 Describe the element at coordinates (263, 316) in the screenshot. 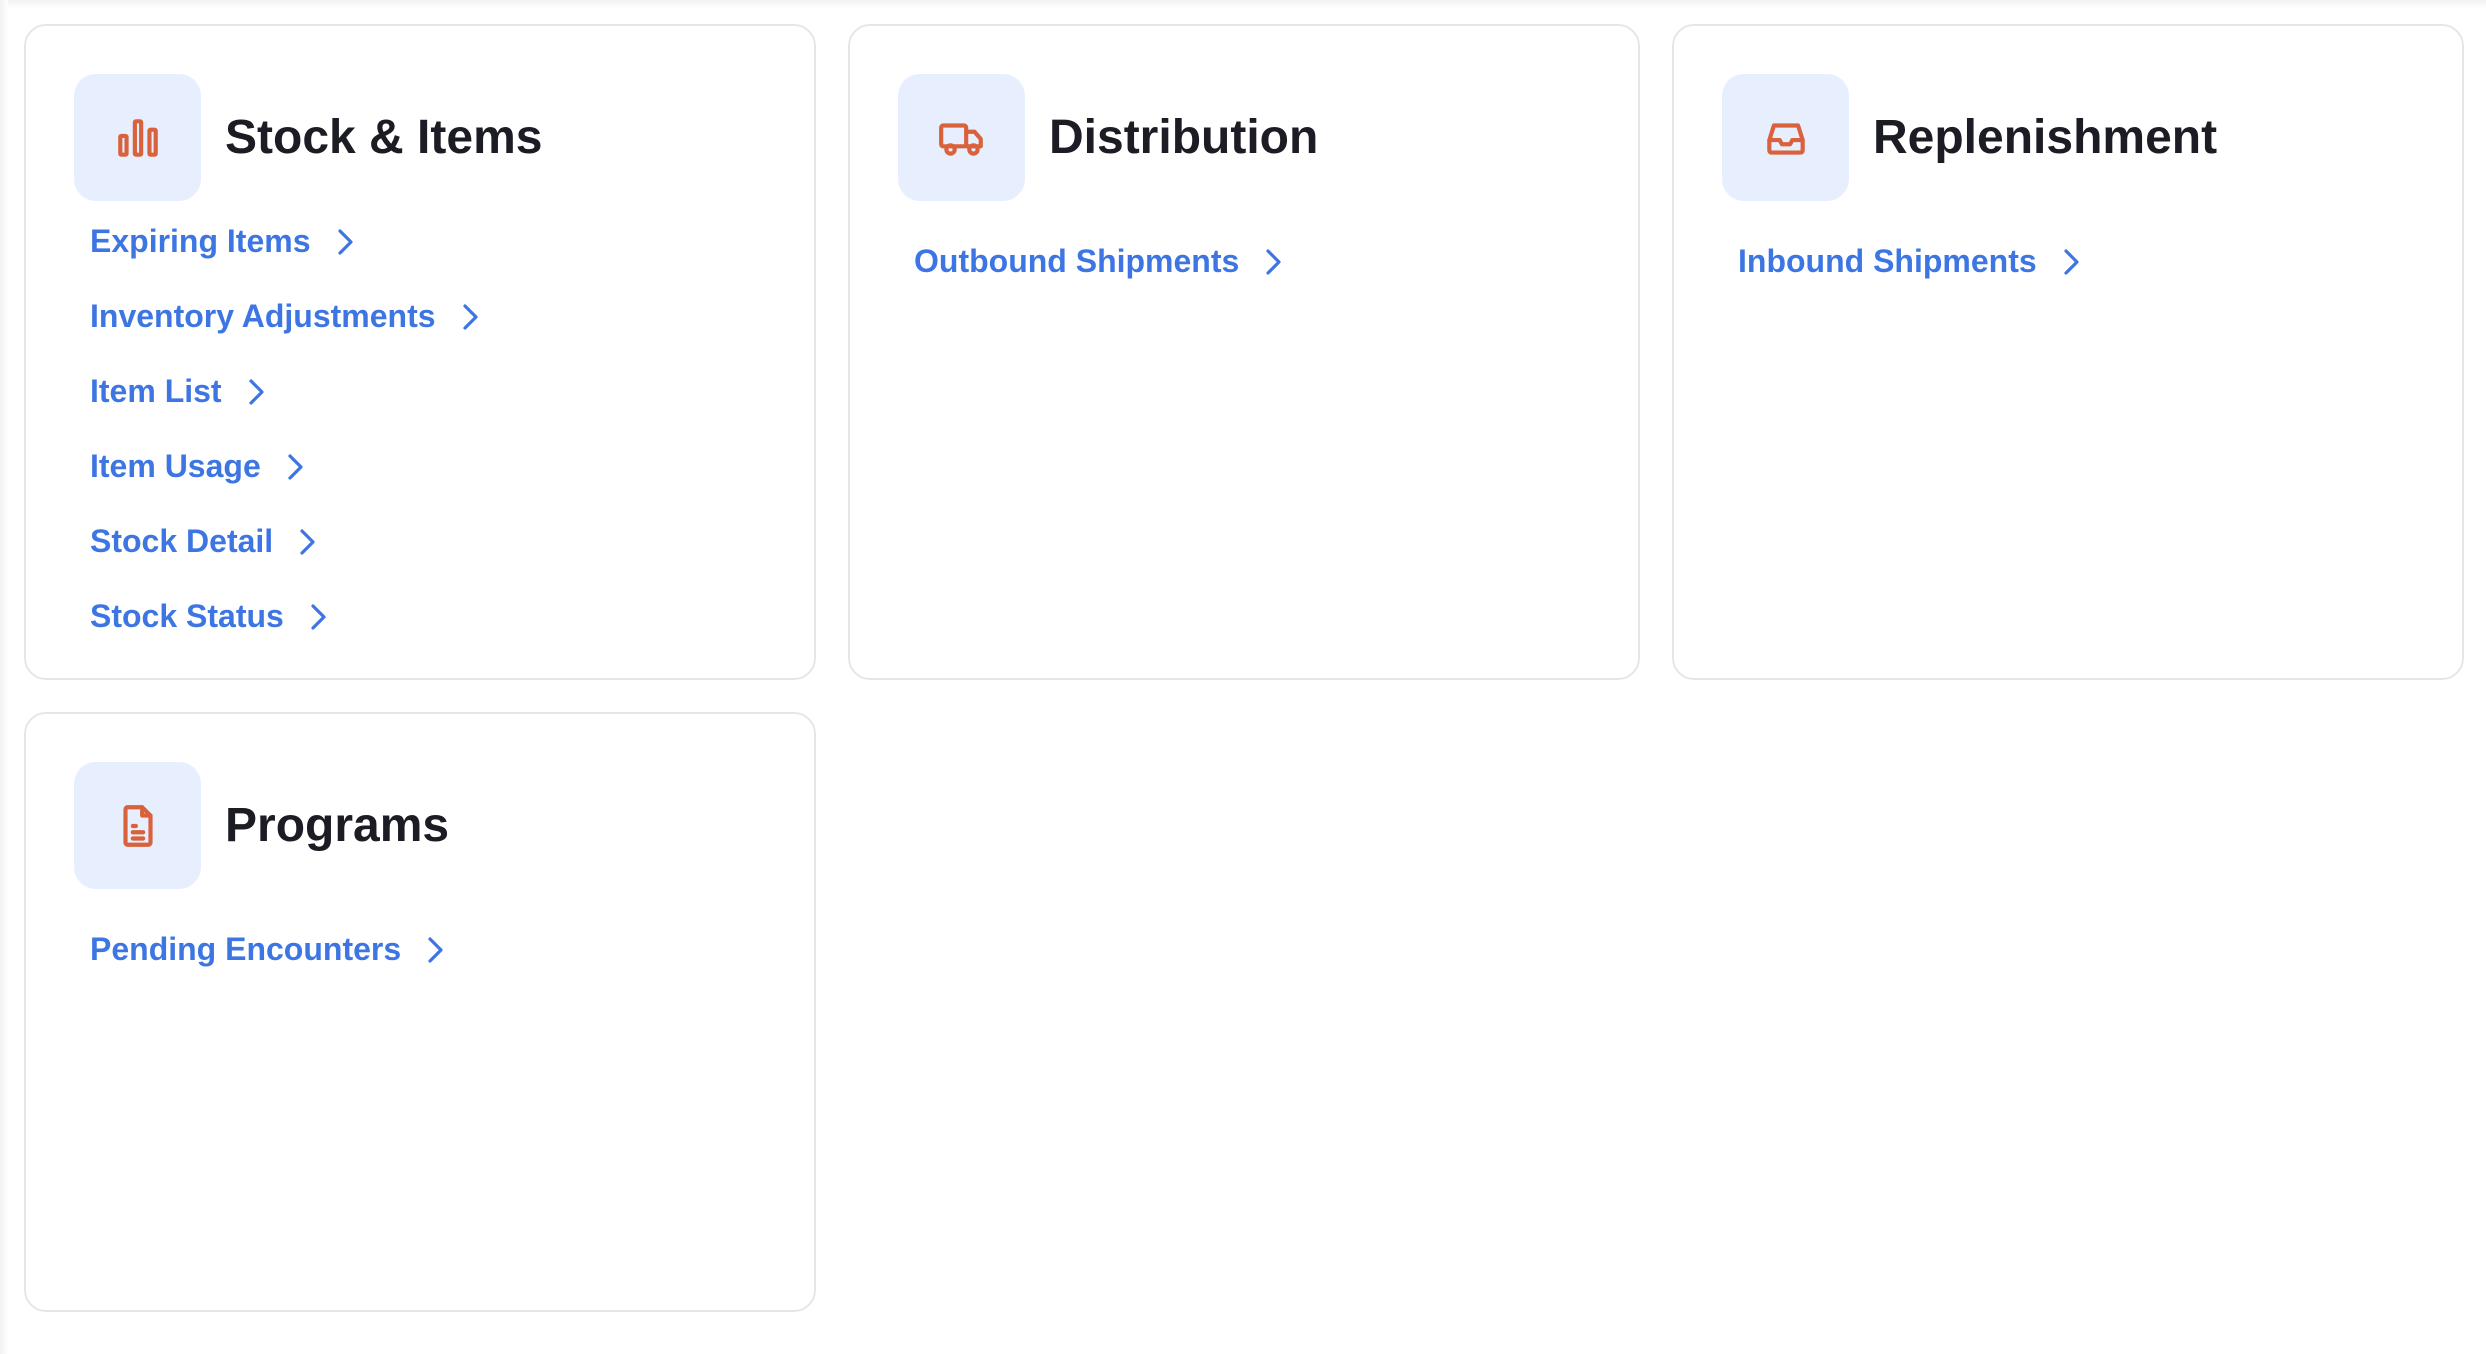

I see `link-label: Inventory Adjustments` at that location.